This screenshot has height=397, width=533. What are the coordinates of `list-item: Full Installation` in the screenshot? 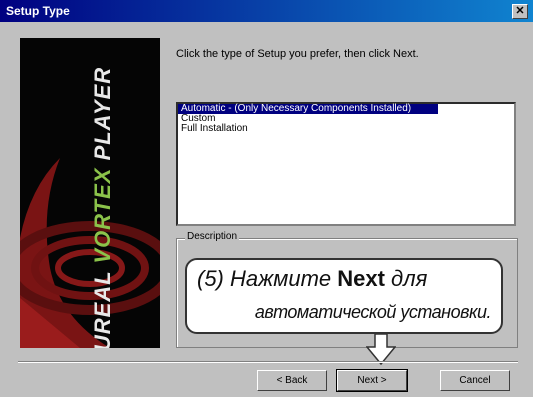 It's located at (346, 129).